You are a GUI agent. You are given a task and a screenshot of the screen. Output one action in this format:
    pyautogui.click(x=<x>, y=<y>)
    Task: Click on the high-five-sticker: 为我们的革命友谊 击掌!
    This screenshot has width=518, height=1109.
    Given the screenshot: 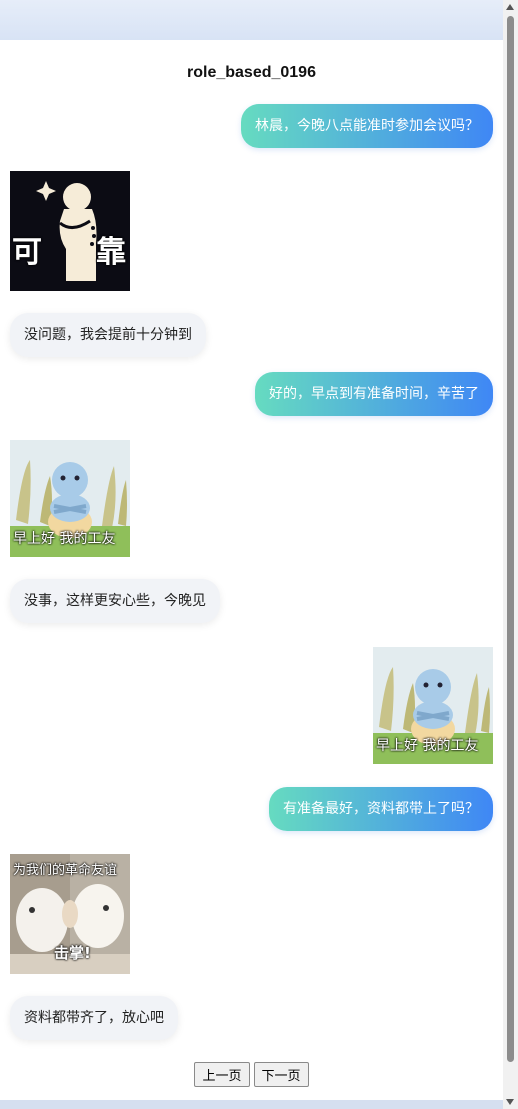 What is the action you would take?
    pyautogui.click(x=70, y=914)
    